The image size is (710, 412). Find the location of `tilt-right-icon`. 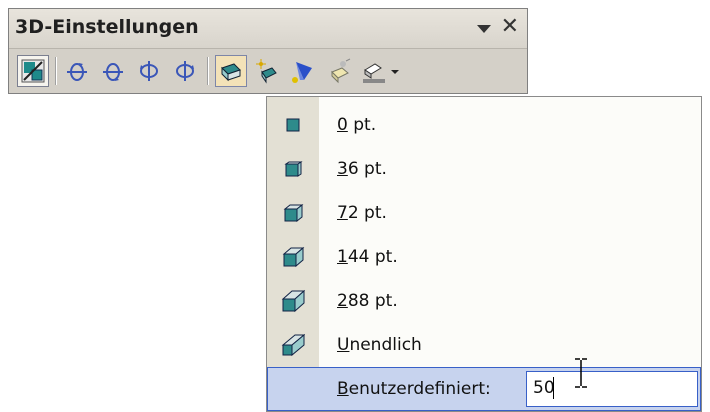

tilt-right-icon is located at coordinates (185, 71).